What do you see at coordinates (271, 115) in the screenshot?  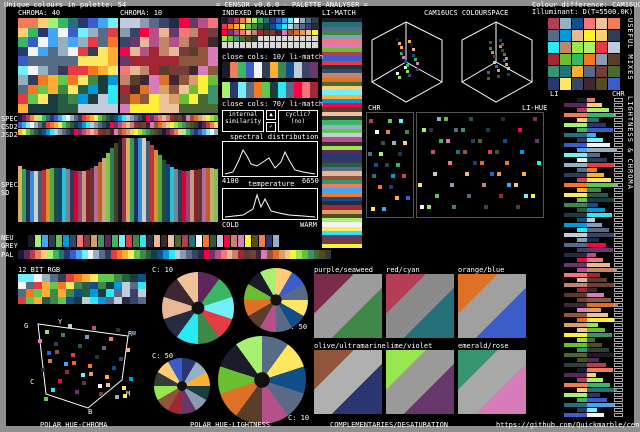 I see `up-arrow-icon: ▲` at bounding box center [271, 115].